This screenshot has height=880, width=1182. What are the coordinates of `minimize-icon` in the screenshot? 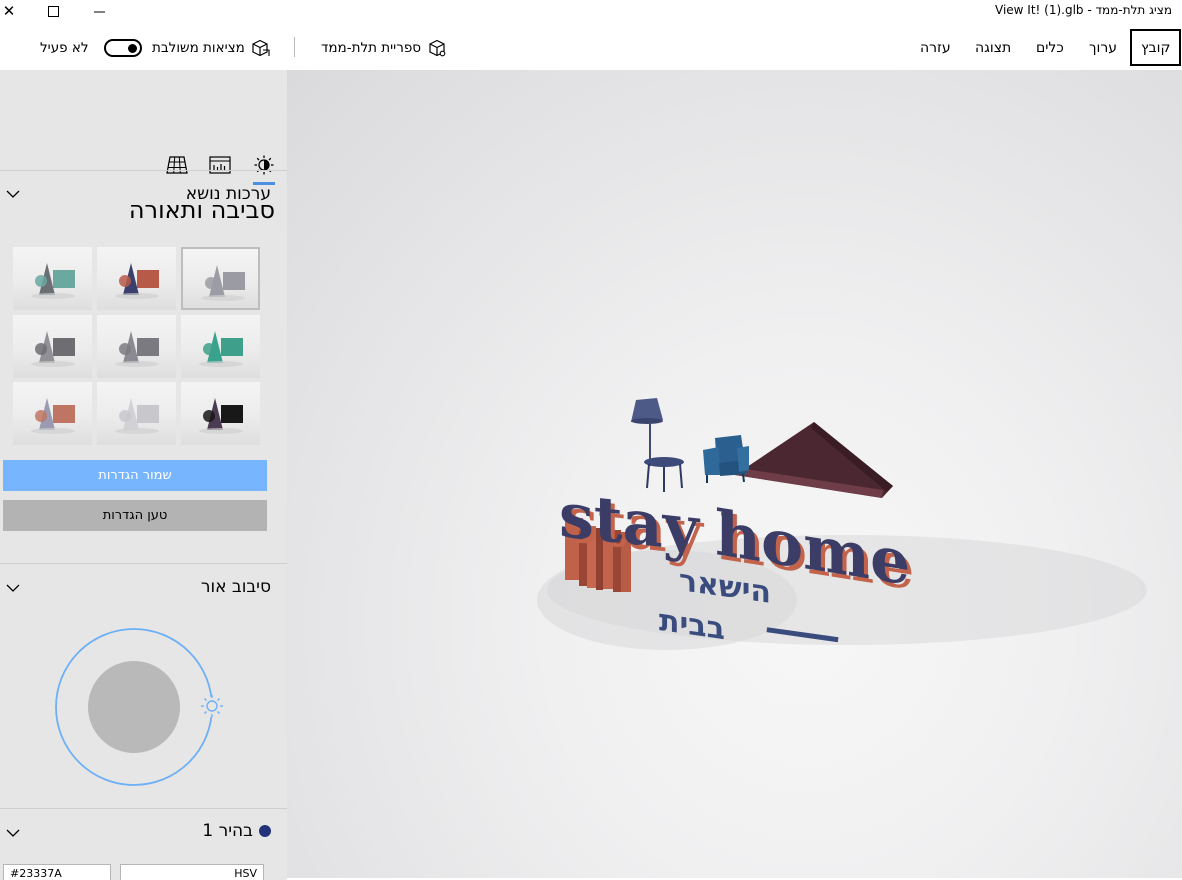 It's located at (99, 11).